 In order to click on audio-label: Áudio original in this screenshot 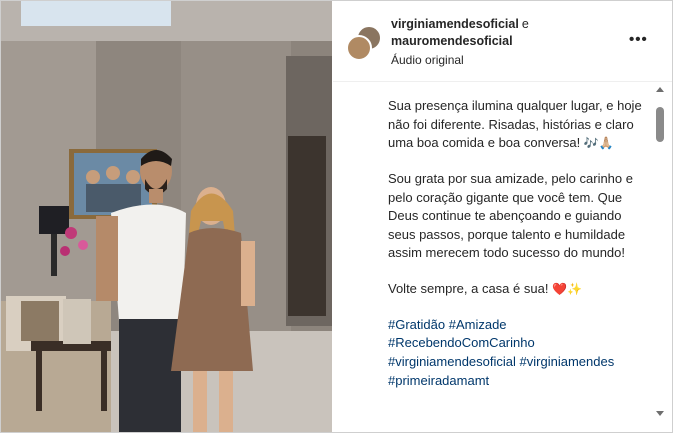, I will do `click(427, 60)`.